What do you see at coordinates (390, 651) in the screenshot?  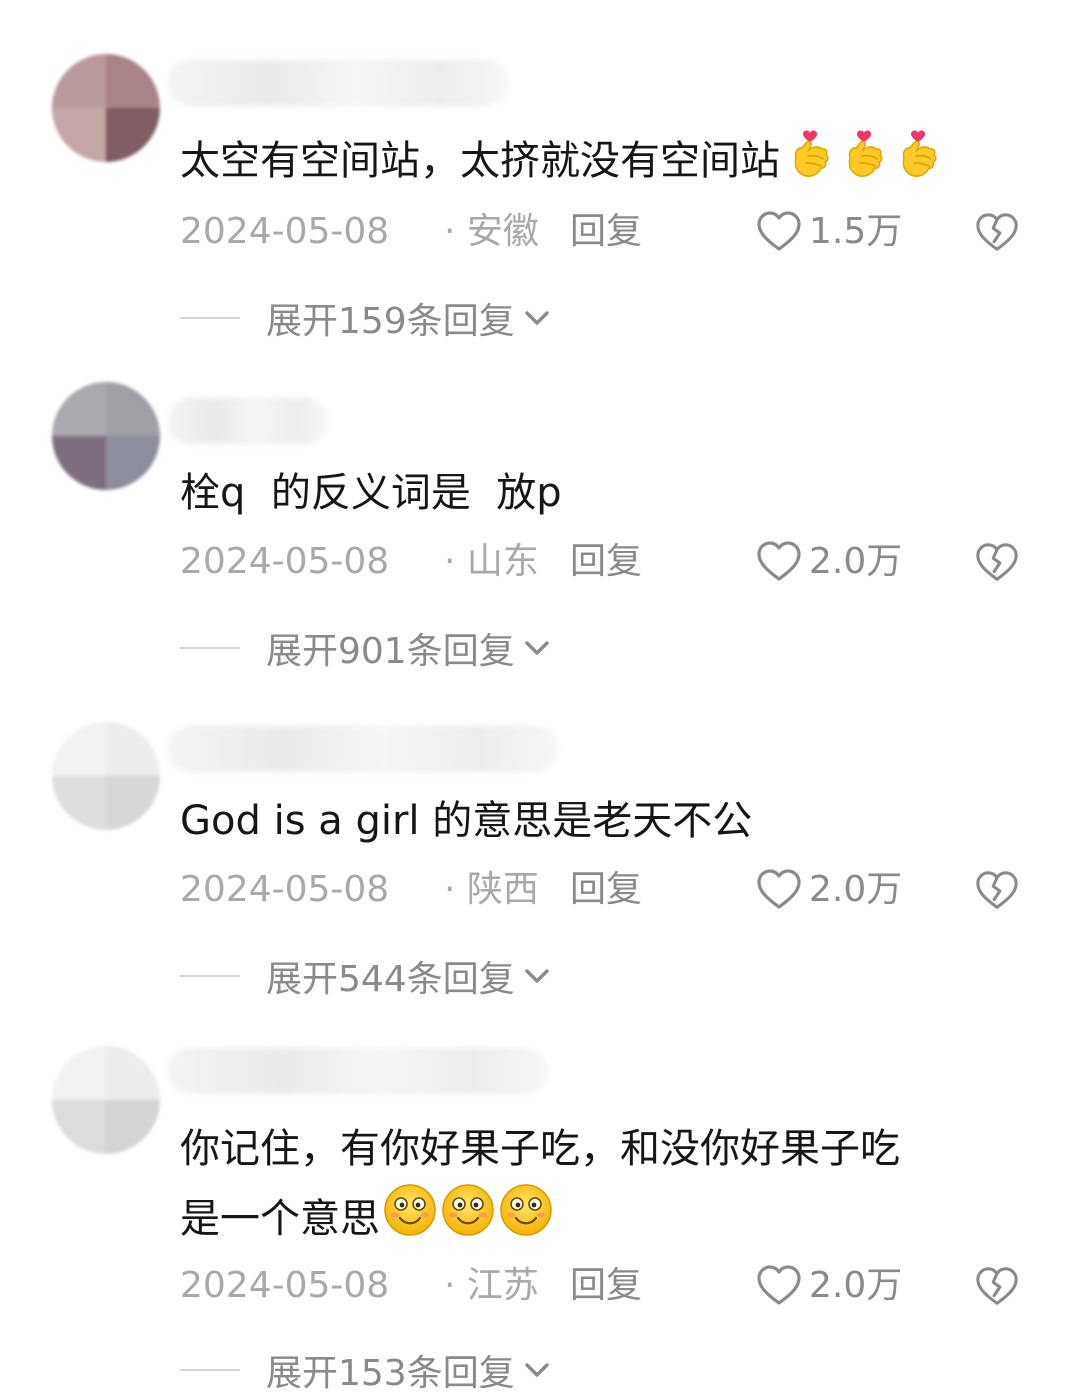 I see `expand-replies-label: 展开901条回复` at bounding box center [390, 651].